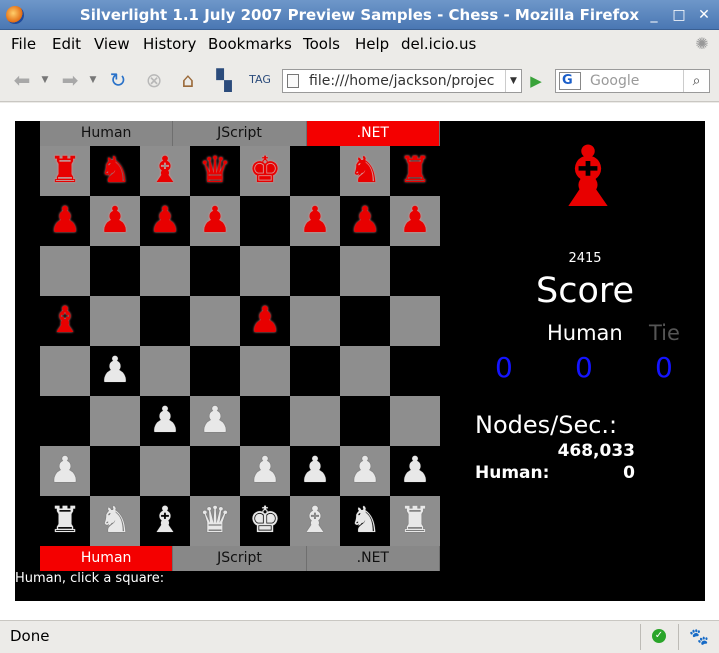 The height and width of the screenshot is (653, 719). What do you see at coordinates (265, 521) in the screenshot?
I see `white-king-icon: ♚` at bounding box center [265, 521].